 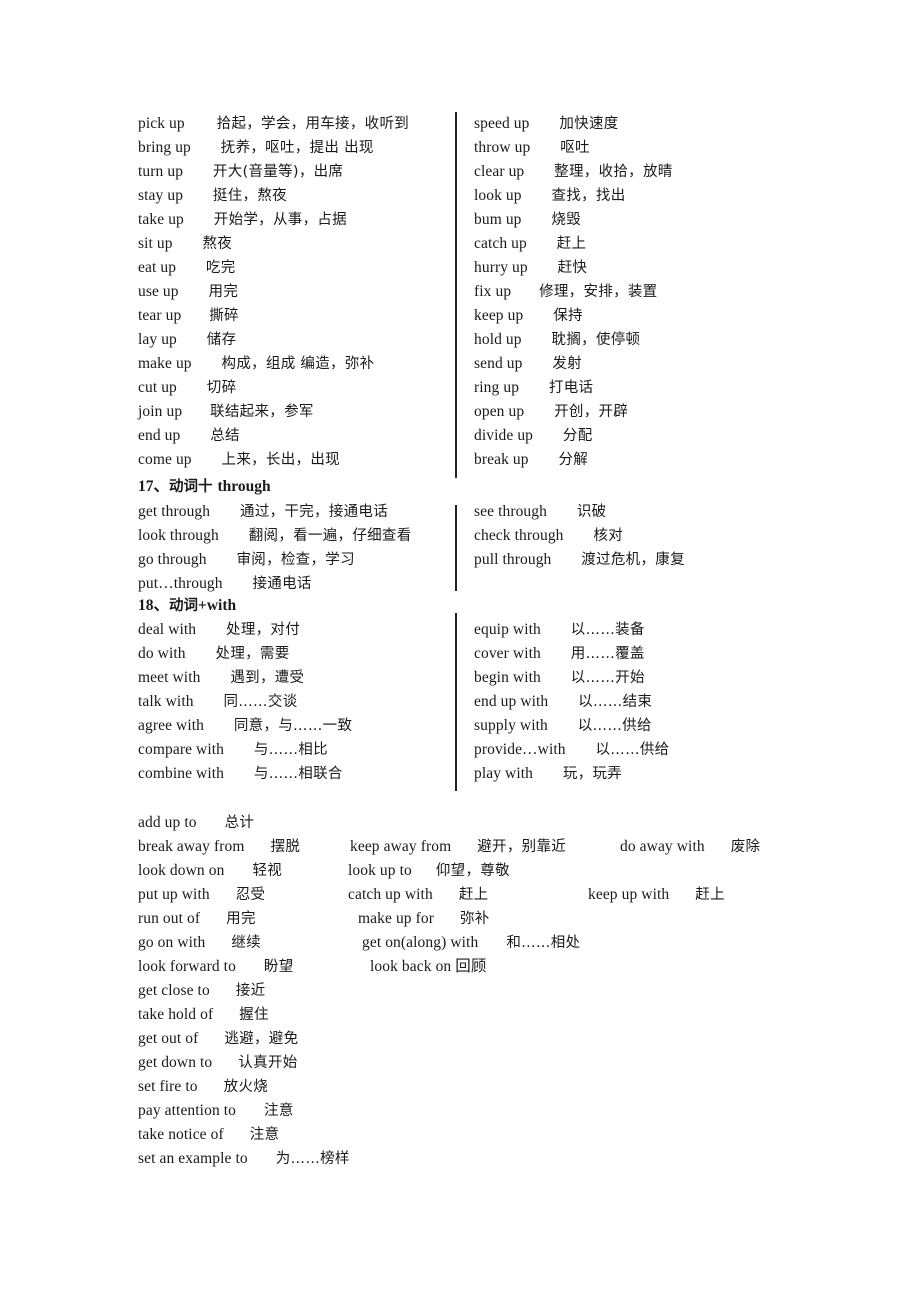 What do you see at coordinates (710, 895) in the screenshot?
I see `phrase-cn: 赶上` at bounding box center [710, 895].